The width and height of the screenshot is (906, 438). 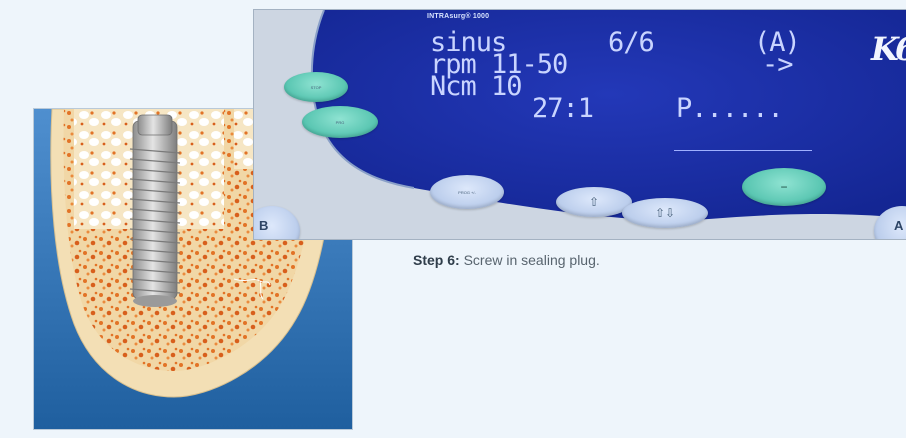 What do you see at coordinates (665, 213) in the screenshot?
I see `up-down-button: ⇧⇩` at bounding box center [665, 213].